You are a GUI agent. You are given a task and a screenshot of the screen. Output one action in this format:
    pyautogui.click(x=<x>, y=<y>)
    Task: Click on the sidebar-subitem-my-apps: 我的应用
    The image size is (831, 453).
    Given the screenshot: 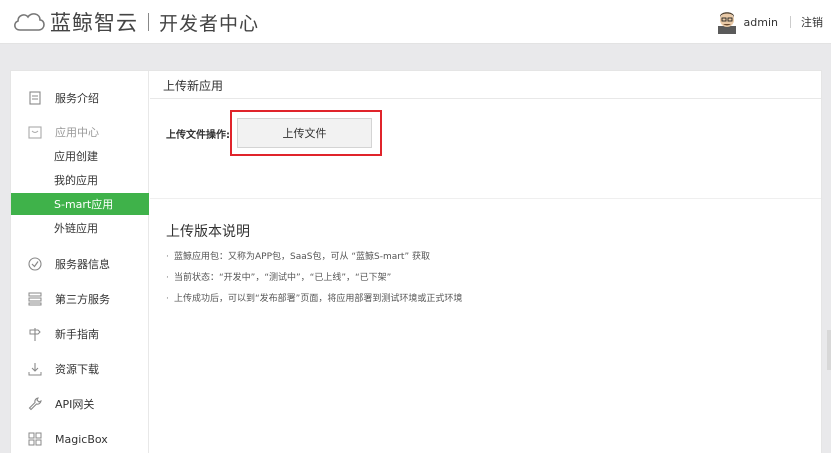 What is the action you would take?
    pyautogui.click(x=80, y=180)
    